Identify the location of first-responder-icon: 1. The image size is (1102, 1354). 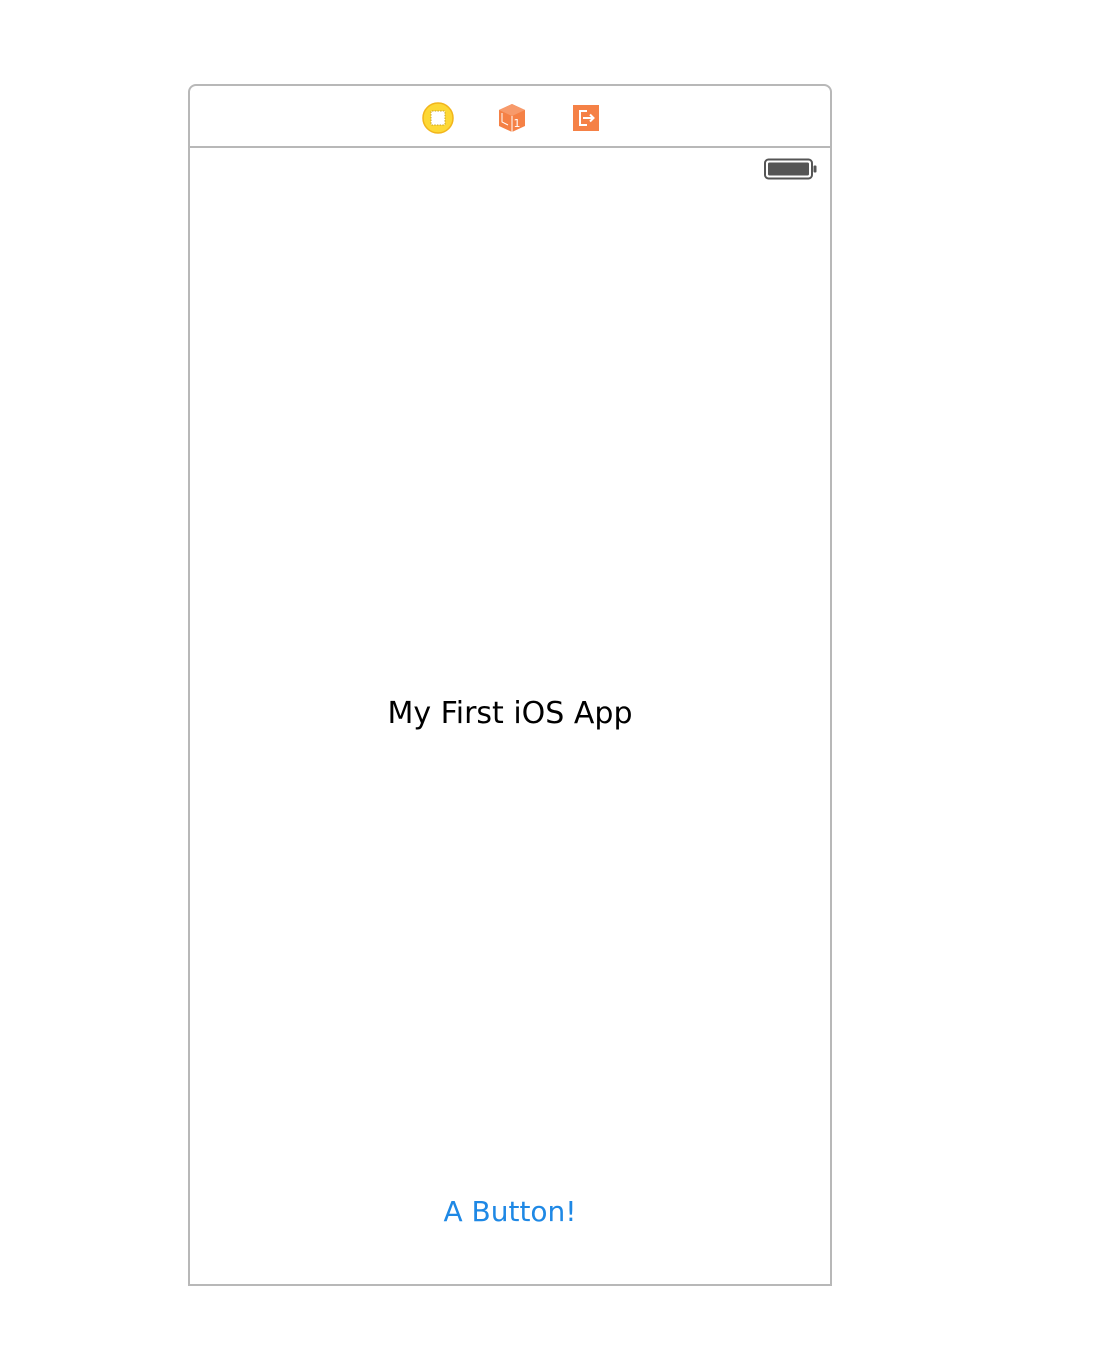
(512, 118).